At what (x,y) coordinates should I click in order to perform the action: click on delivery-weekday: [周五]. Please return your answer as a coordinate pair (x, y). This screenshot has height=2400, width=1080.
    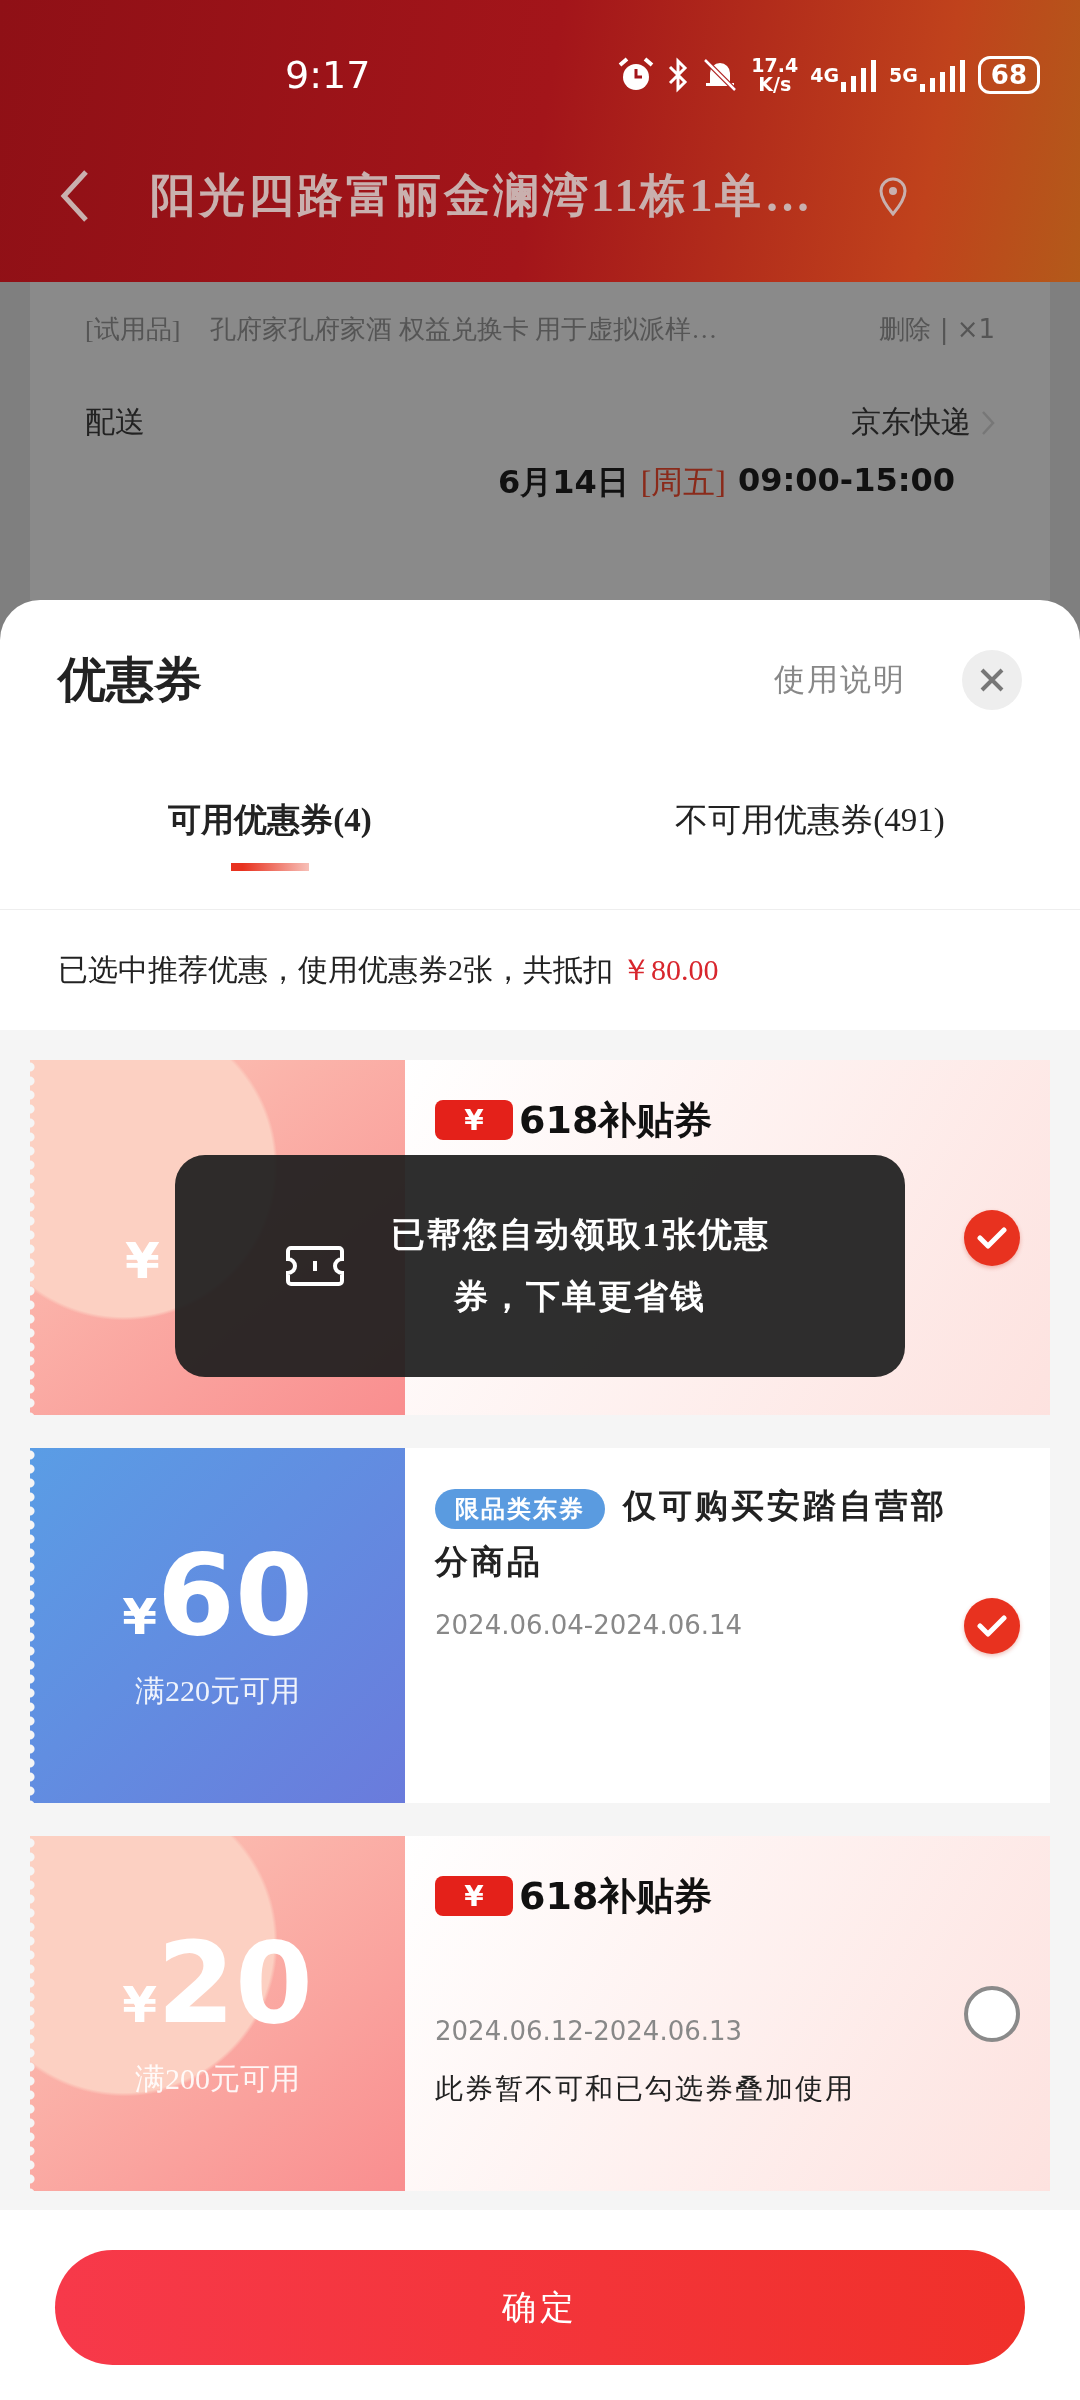
    Looking at the image, I should click on (683, 482).